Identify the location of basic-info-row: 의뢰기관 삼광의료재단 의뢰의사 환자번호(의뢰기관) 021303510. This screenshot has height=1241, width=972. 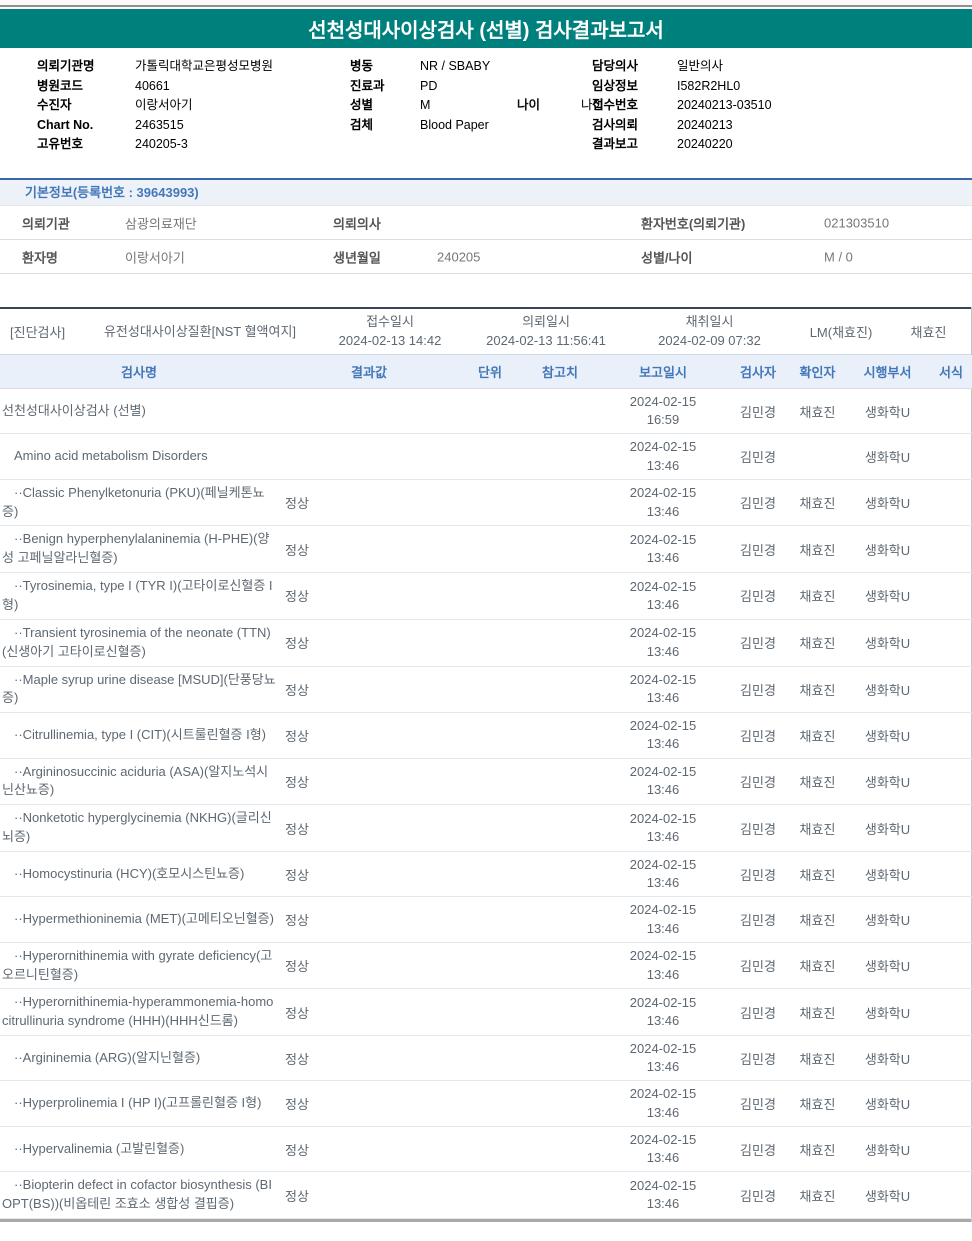
(486, 223).